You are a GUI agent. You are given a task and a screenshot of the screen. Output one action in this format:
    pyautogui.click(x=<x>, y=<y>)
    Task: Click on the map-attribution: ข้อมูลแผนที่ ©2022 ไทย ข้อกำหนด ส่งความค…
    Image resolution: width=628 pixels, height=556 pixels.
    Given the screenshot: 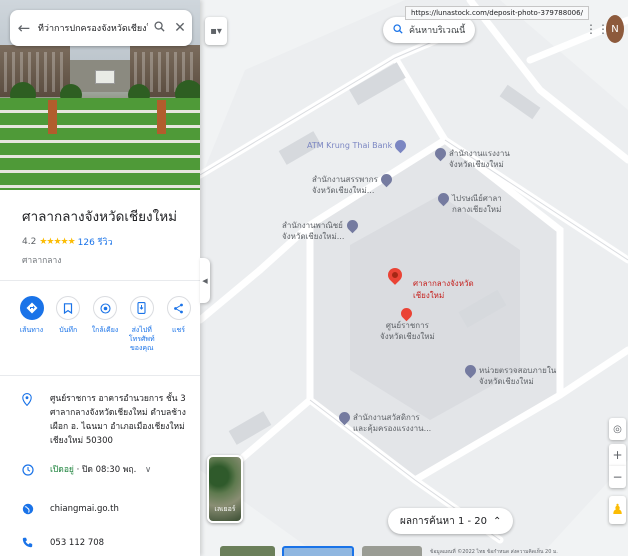 What is the action you would take?
    pyautogui.click(x=494, y=552)
    